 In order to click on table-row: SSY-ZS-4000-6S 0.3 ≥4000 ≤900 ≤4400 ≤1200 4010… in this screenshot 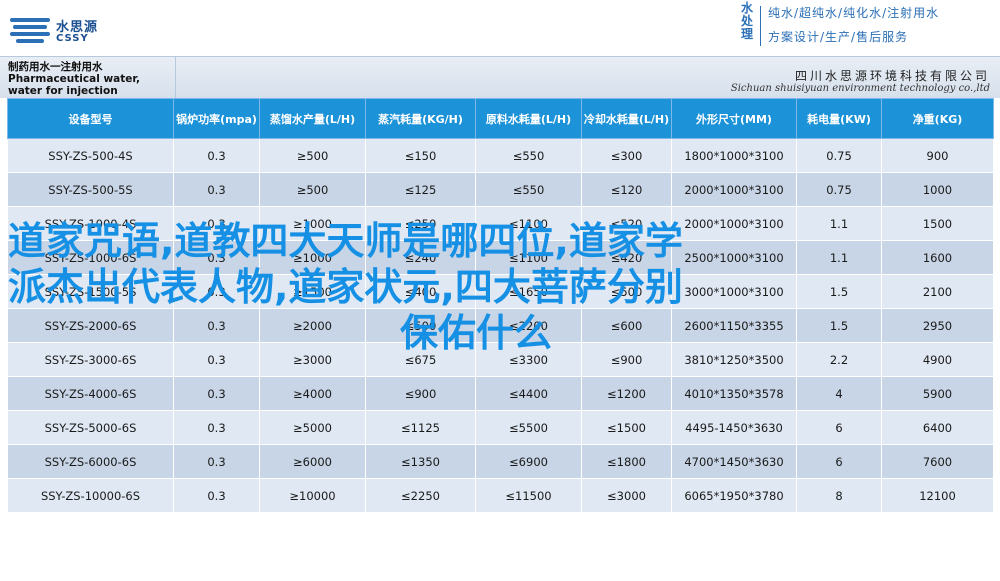, I will do `click(500, 393)`.